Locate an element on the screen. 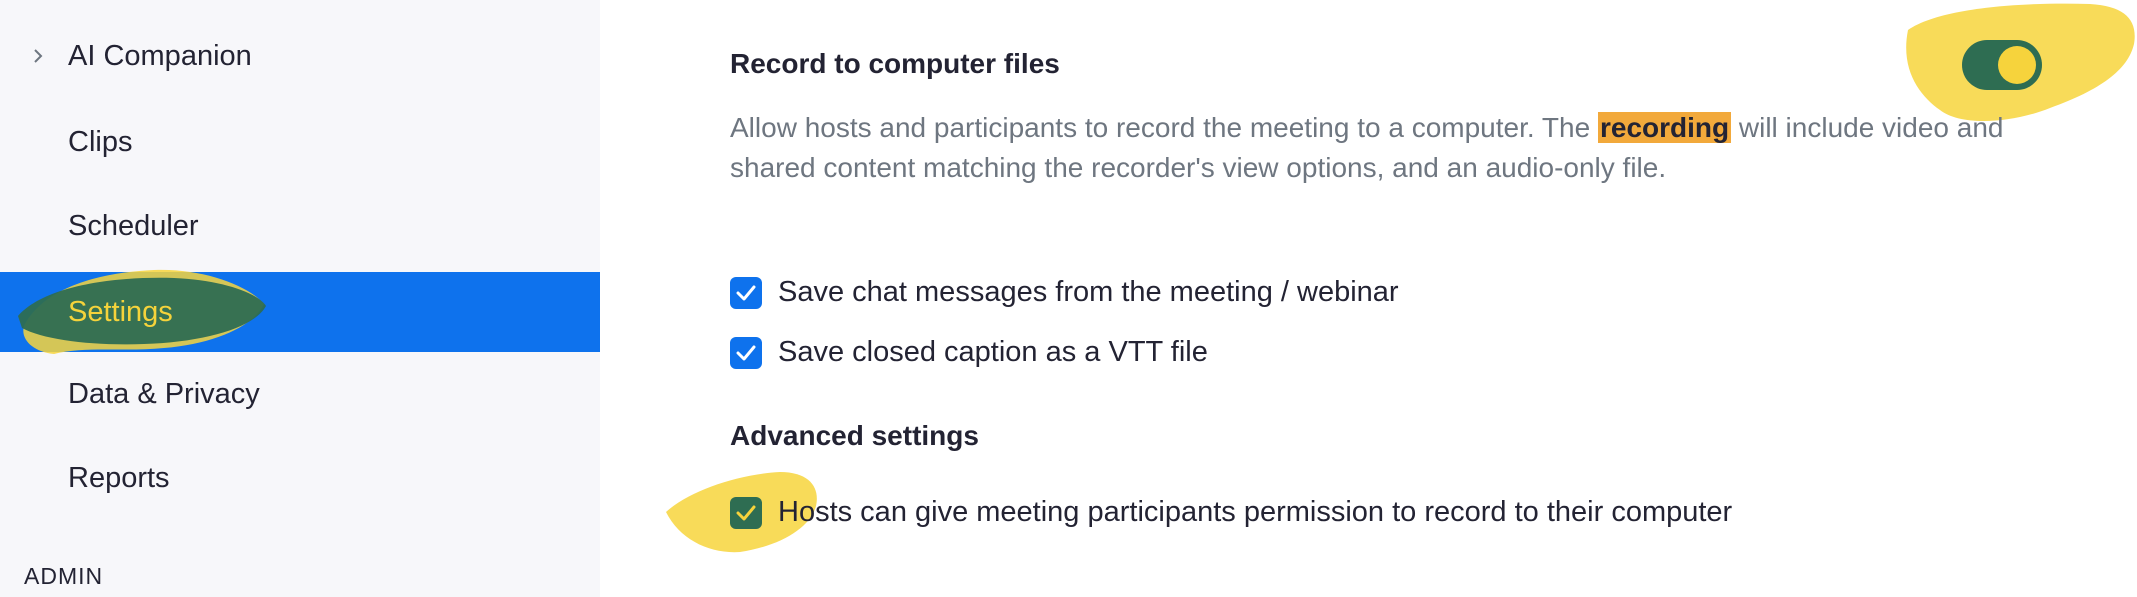 This screenshot has width=2137, height=597. sidebar-item-label: Settings is located at coordinates (120, 311).